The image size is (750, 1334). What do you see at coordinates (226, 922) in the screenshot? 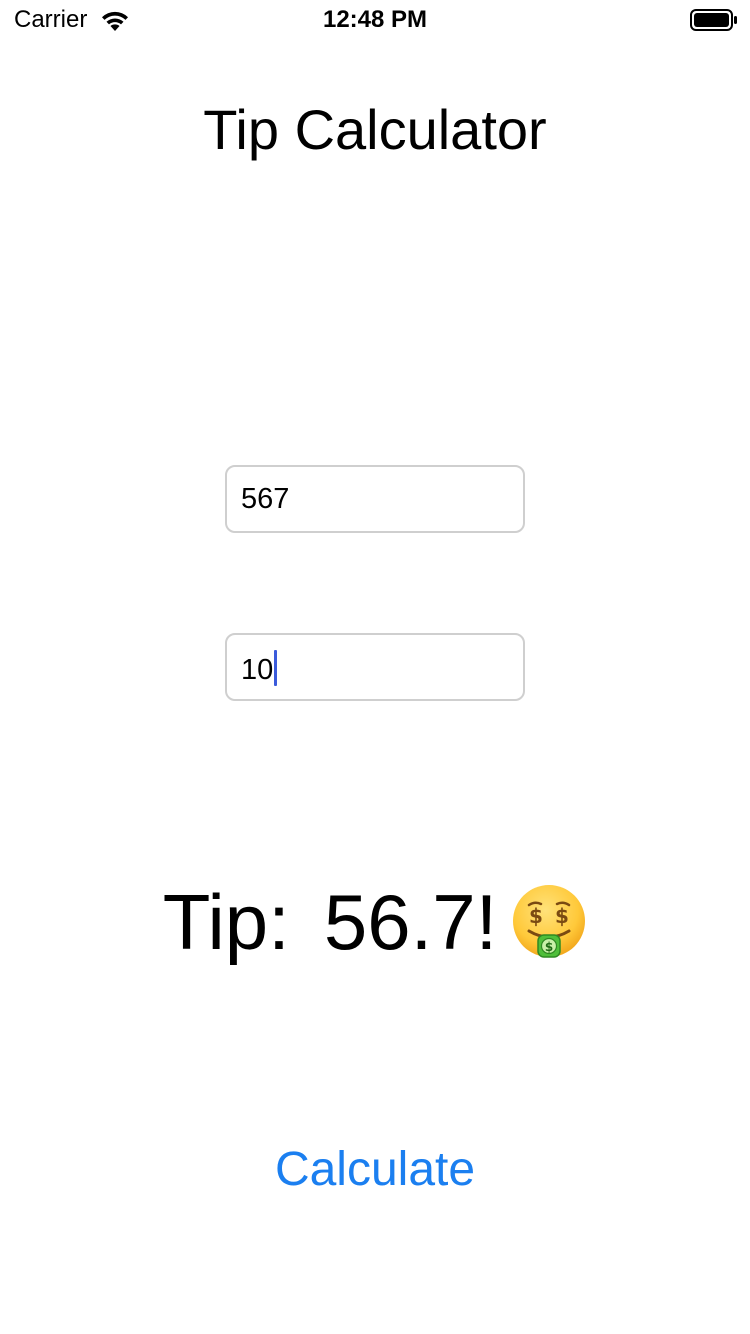
I see `tip-label: Tip:` at bounding box center [226, 922].